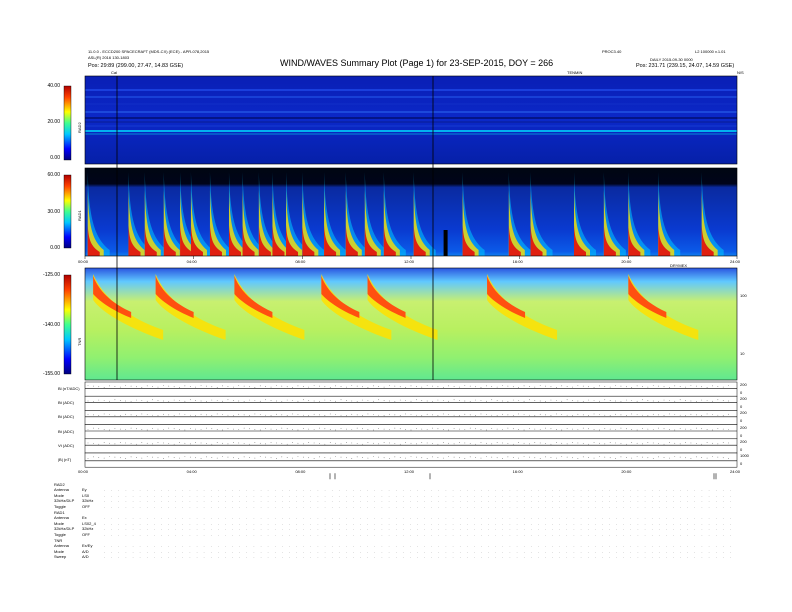  What do you see at coordinates (742, 353) in the screenshot?
I see `tnr-right-tick-10: 10` at bounding box center [742, 353].